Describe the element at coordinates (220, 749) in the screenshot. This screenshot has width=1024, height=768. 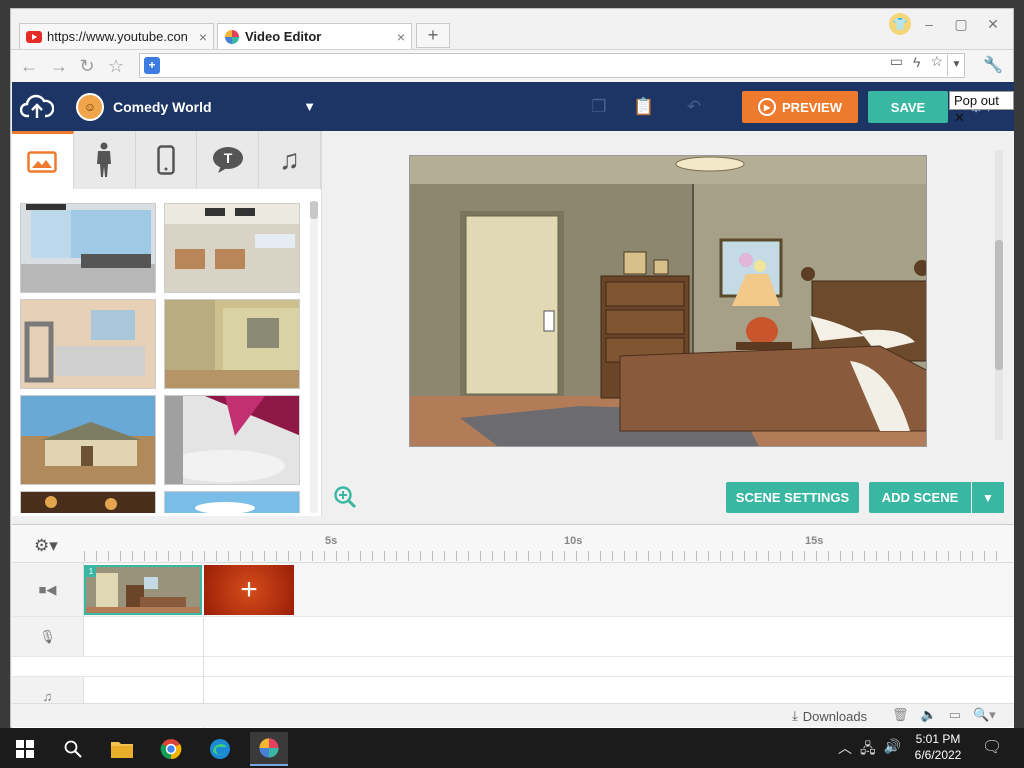
I see `edge-icon` at that location.